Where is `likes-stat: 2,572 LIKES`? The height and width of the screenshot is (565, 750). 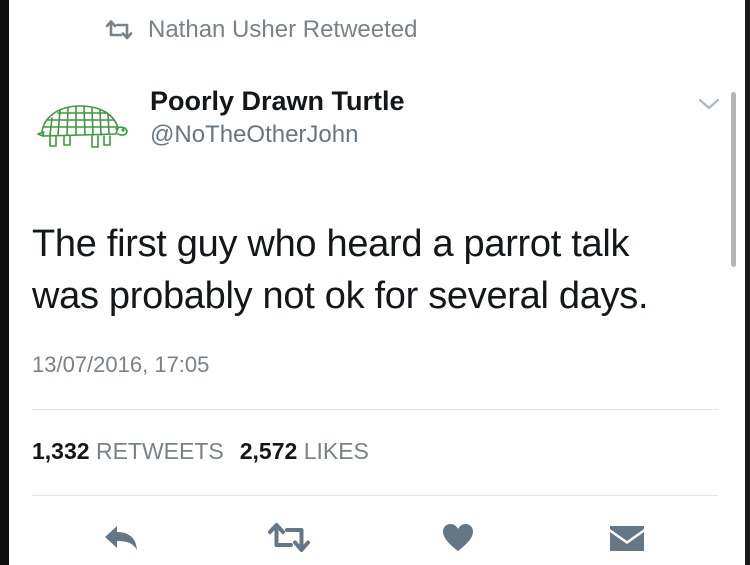
likes-stat: 2,572 LIKES is located at coordinates (304, 451).